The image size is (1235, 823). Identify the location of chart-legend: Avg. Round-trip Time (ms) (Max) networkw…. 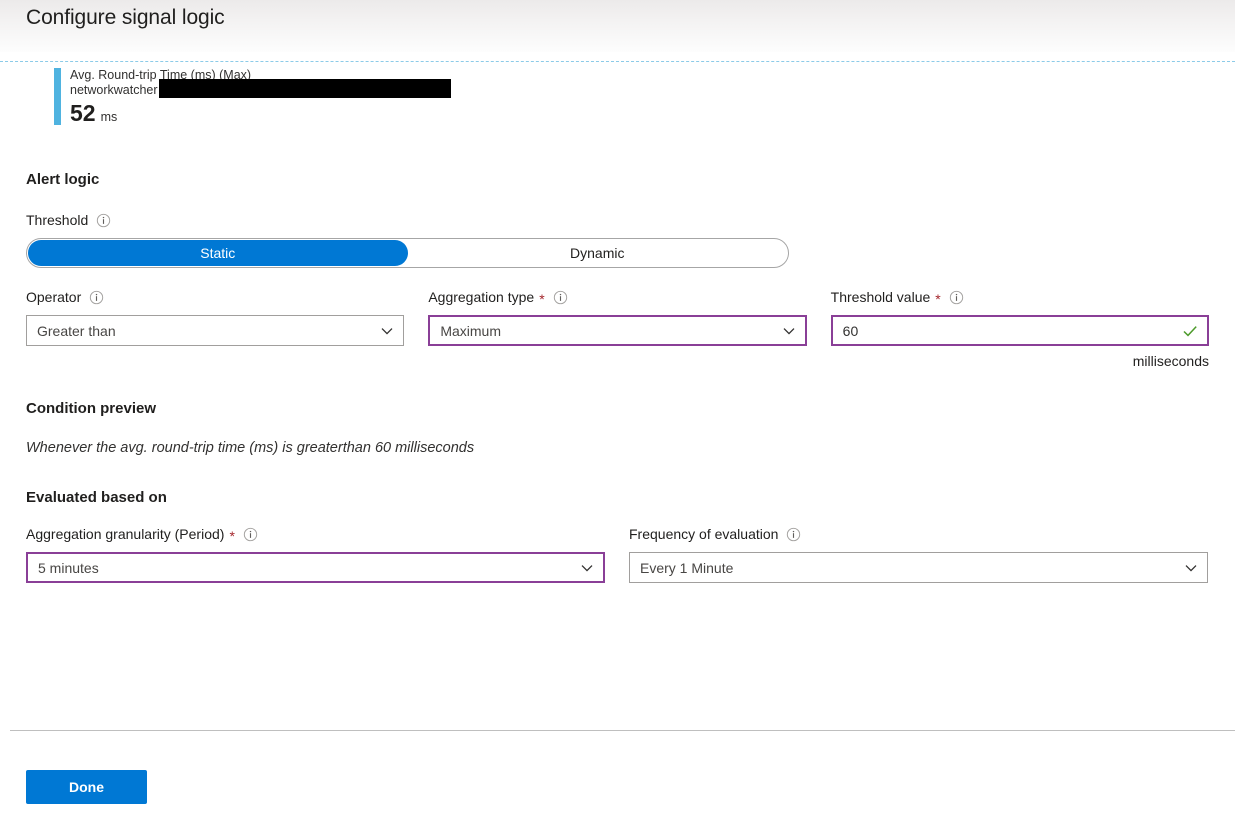
(252, 96).